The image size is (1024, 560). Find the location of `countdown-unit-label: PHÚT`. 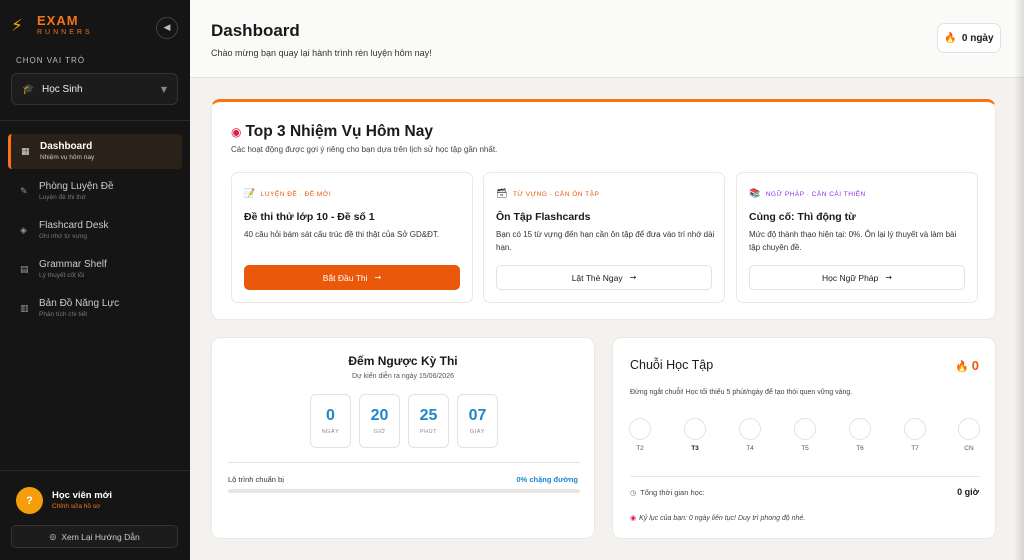

countdown-unit-label: PHÚT is located at coordinates (428, 432).